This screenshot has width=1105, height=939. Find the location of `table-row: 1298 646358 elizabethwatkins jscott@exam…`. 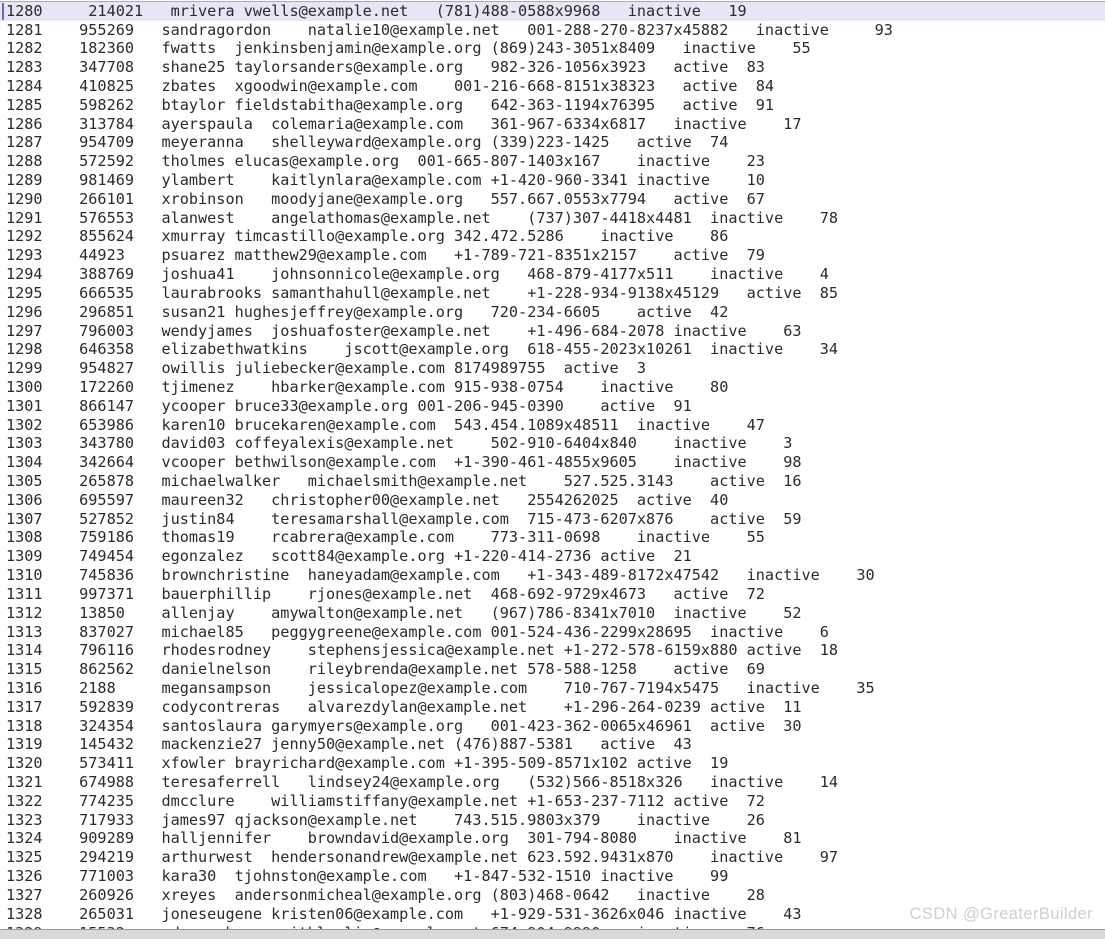

table-row: 1298 646358 elizabethwatkins jscott@exam… is located at coordinates (552, 349).